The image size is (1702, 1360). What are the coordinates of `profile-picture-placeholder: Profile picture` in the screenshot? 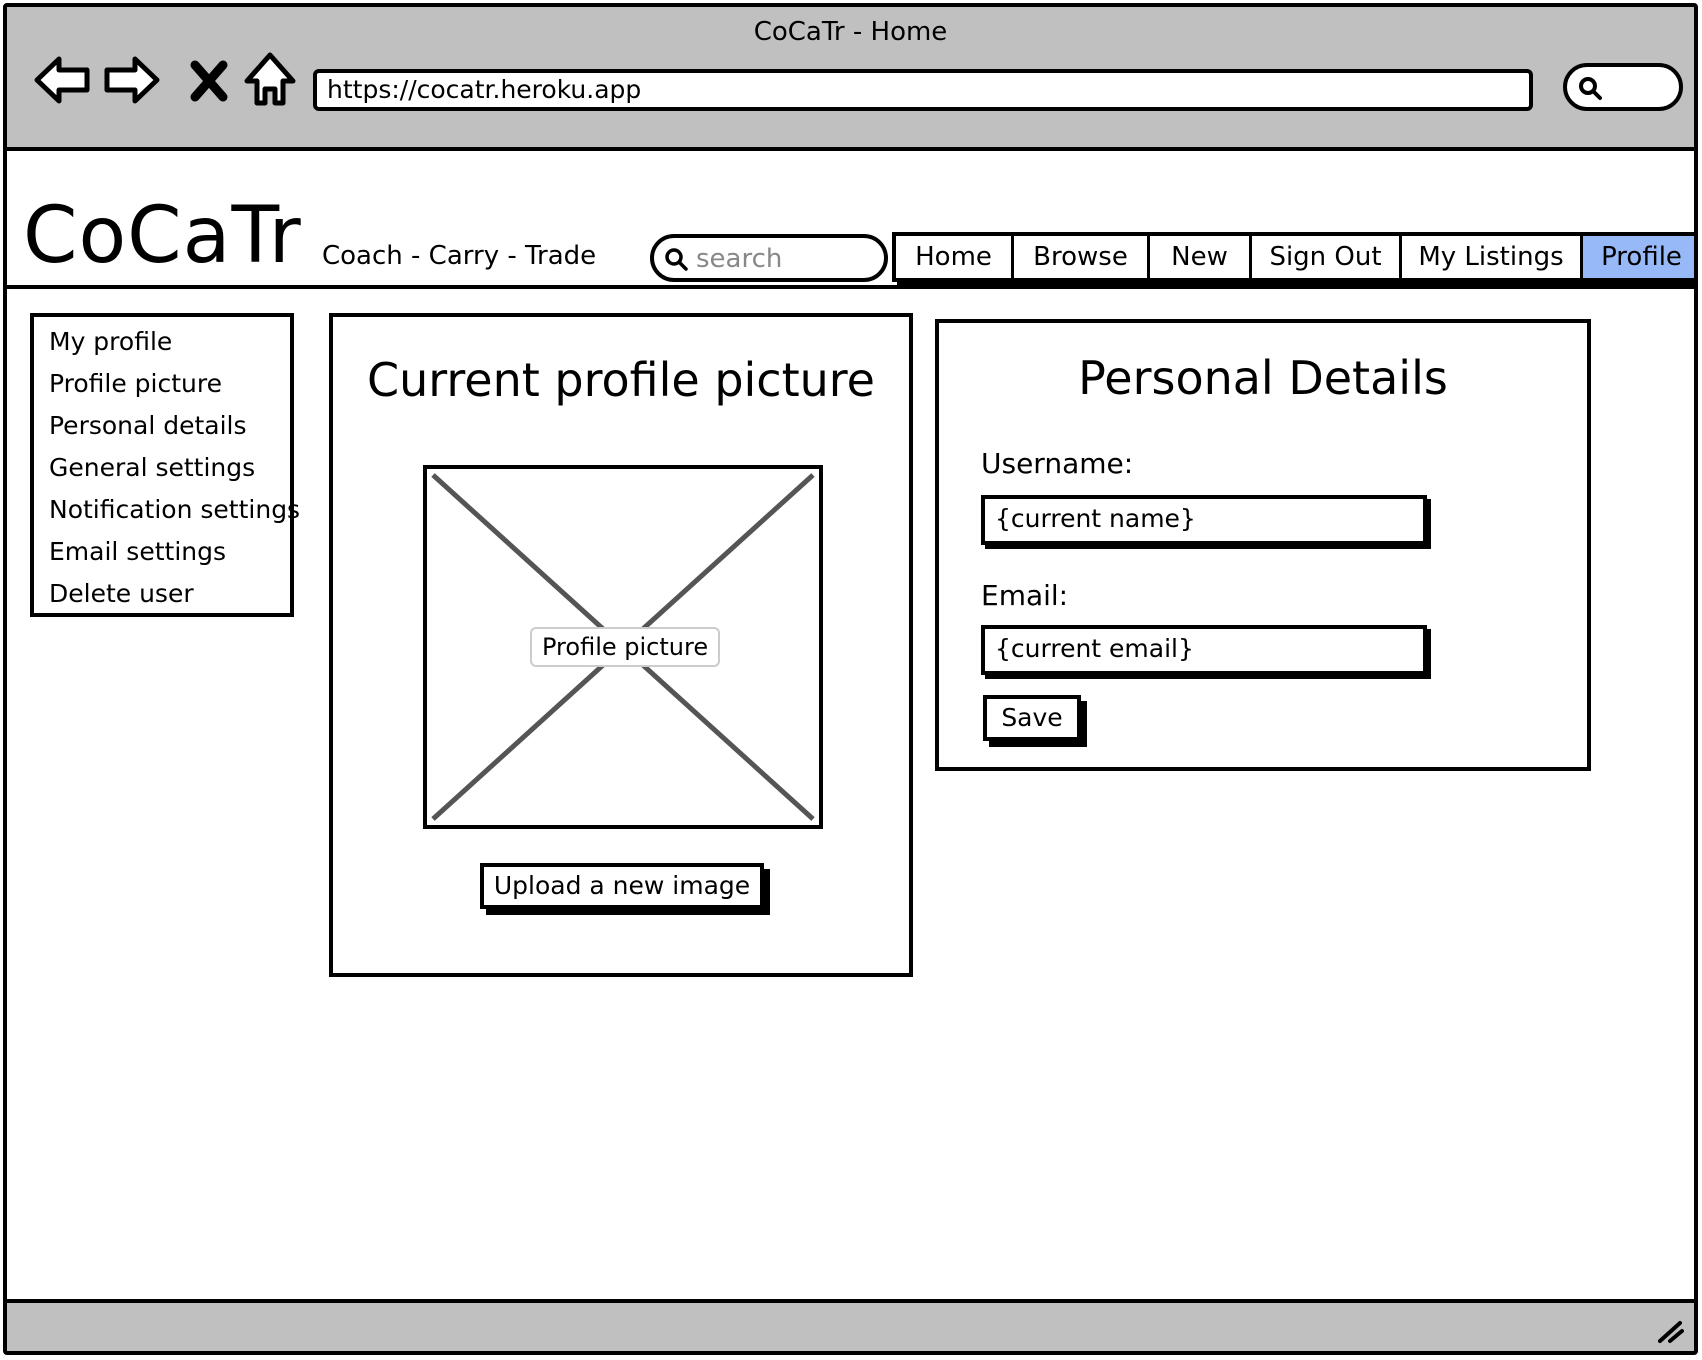 It's located at (623, 647).